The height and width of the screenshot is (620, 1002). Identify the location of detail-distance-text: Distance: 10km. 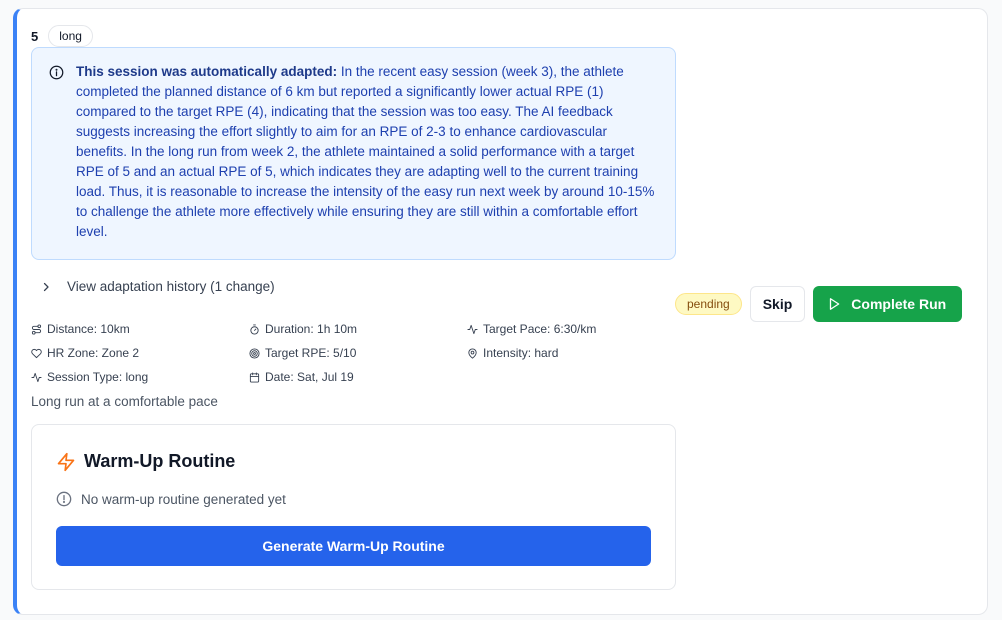
(88, 329).